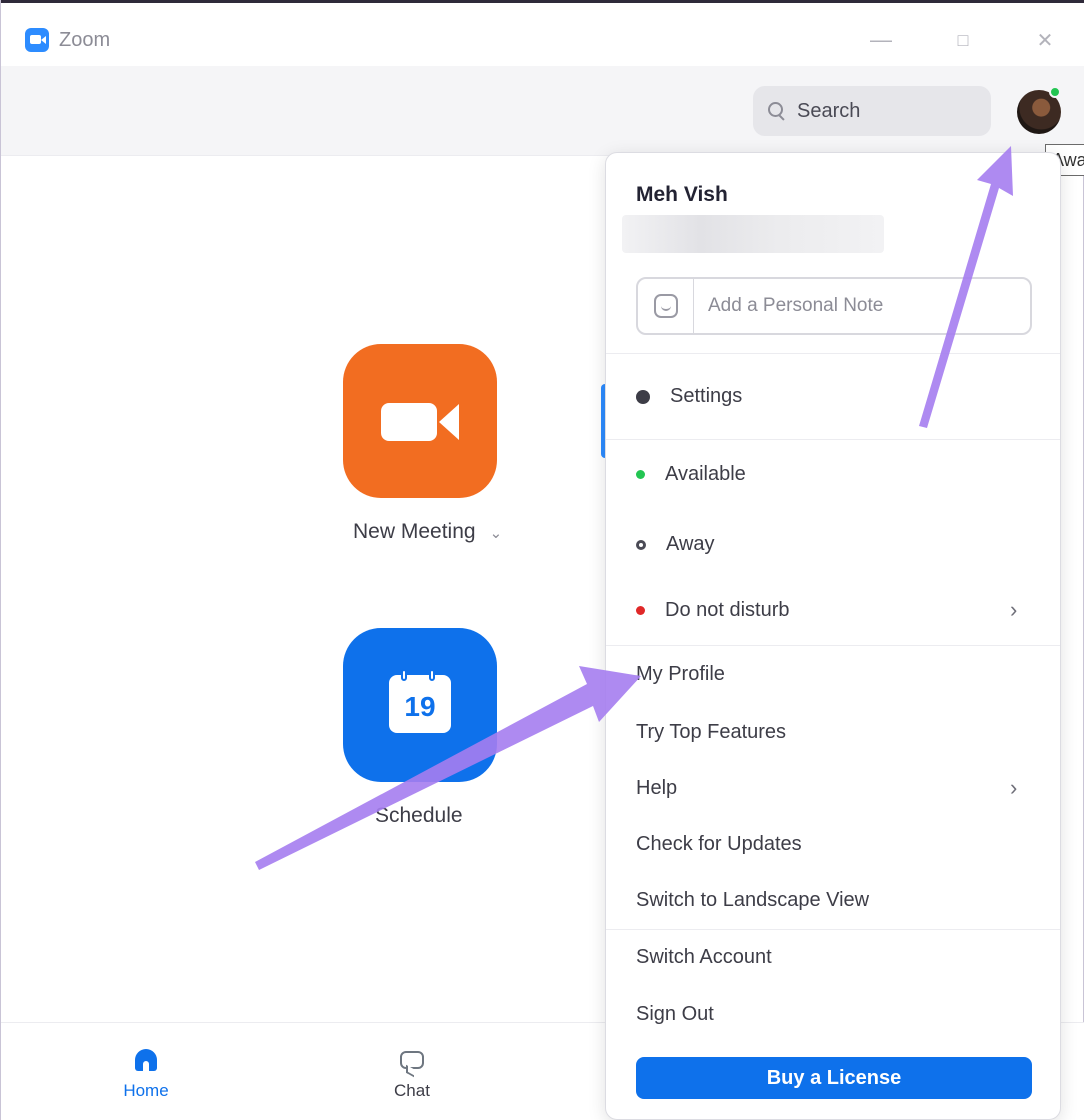 The image size is (1084, 1120). I want to click on close-button: ✕, so click(1045, 40).